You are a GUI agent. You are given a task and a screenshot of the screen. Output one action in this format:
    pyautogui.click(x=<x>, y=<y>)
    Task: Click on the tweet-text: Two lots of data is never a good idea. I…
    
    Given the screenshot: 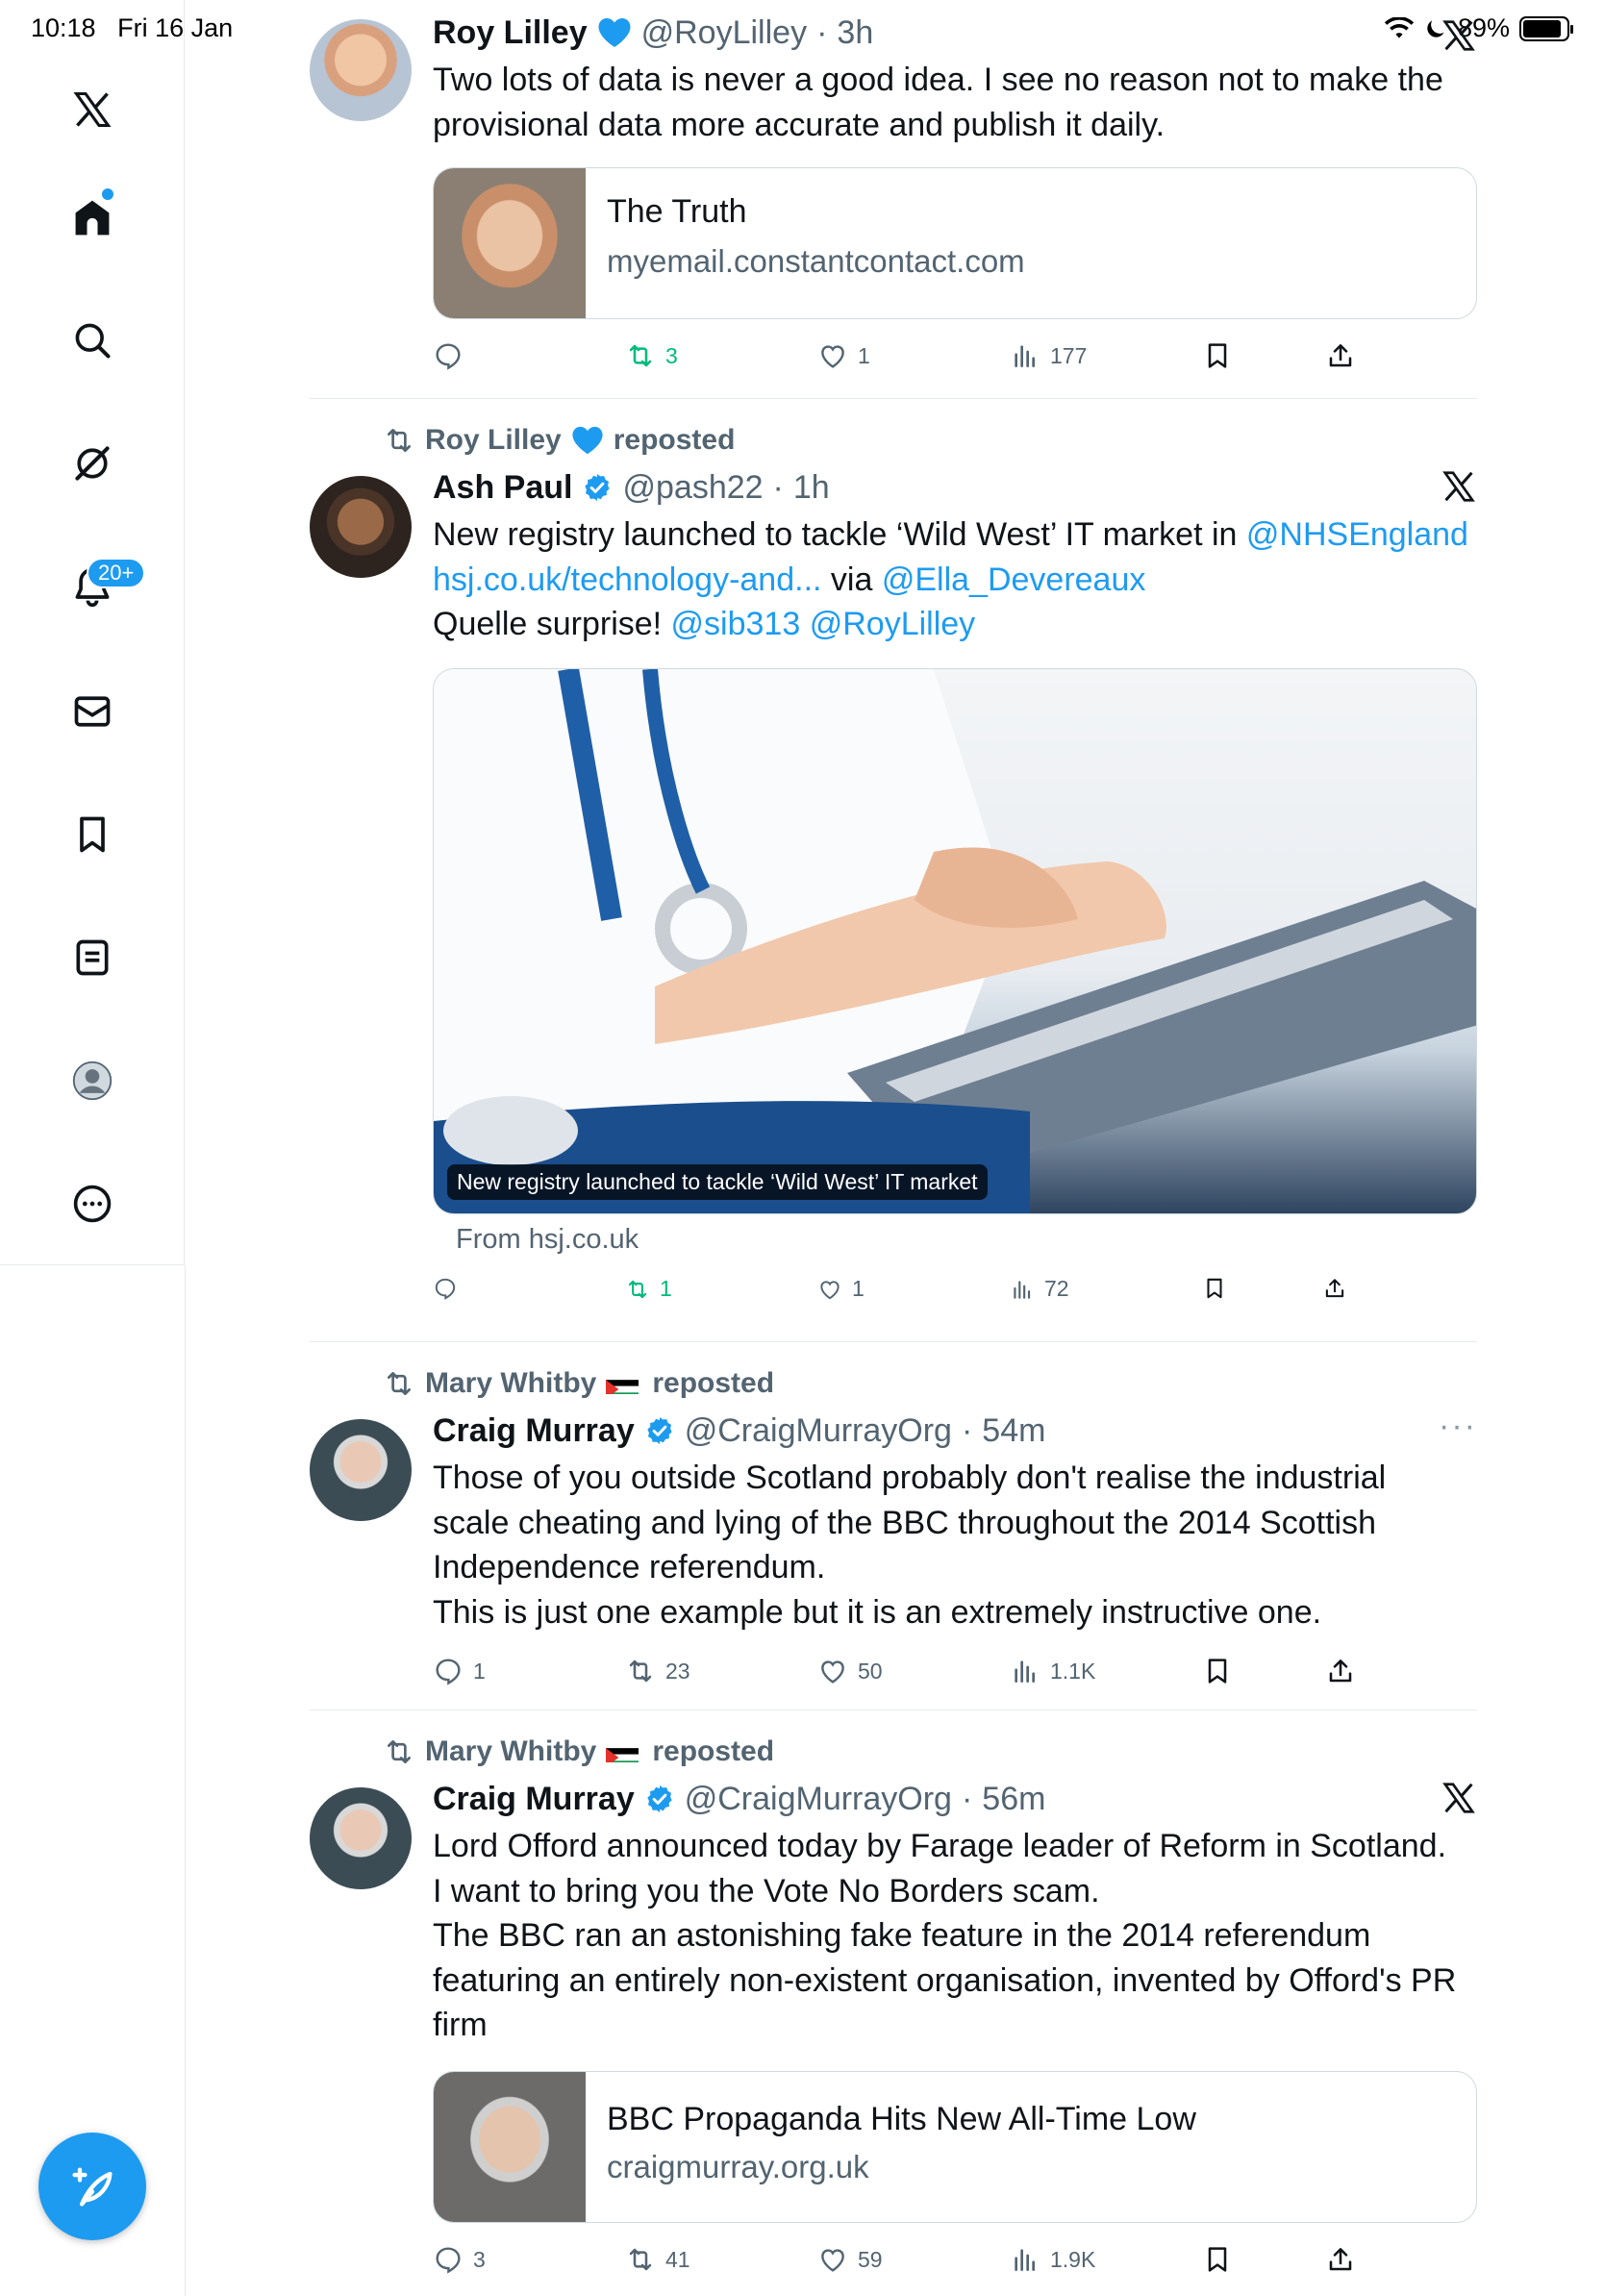 What is the action you would take?
    pyautogui.click(x=938, y=102)
    